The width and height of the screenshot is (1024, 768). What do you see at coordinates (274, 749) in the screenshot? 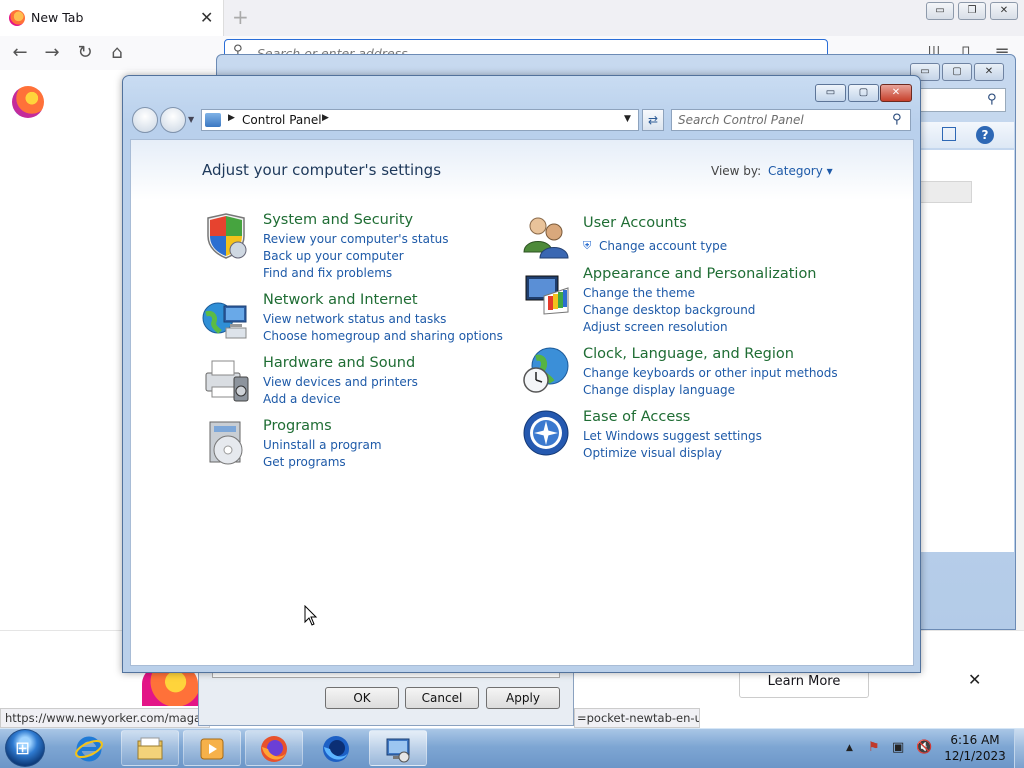
I see `firefox-icon` at bounding box center [274, 749].